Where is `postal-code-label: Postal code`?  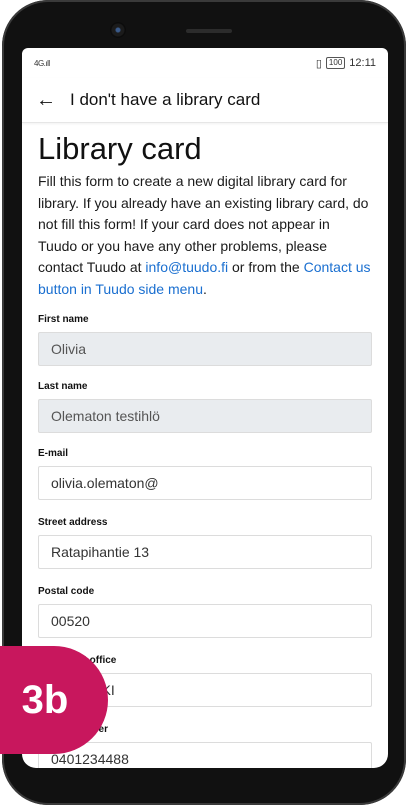 postal-code-label: Postal code is located at coordinates (66, 591).